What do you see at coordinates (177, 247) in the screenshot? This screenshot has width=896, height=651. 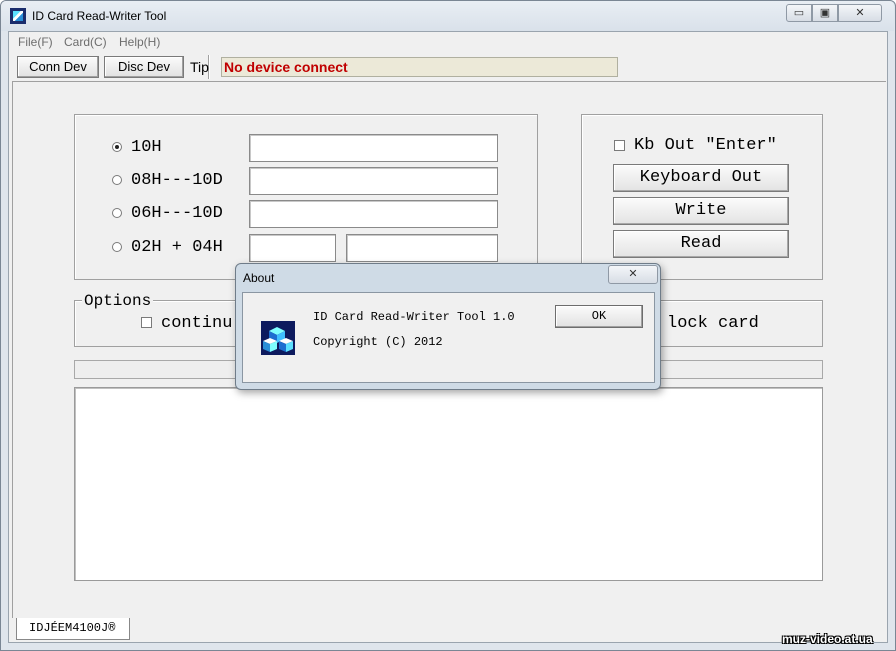 I see `radio-02h-04h-label: 02H + 04H` at bounding box center [177, 247].